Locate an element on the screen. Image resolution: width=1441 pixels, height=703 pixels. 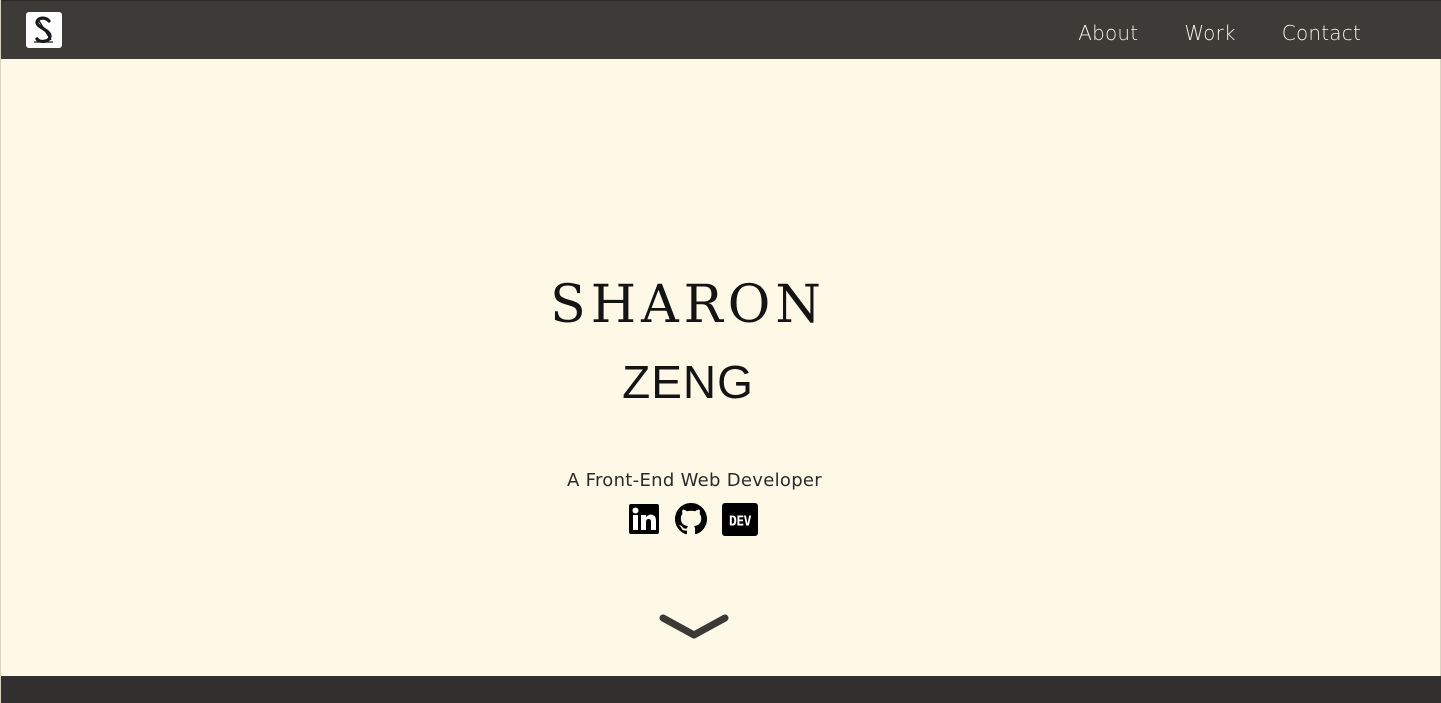
social-links: DEV is located at coordinates (693, 519).